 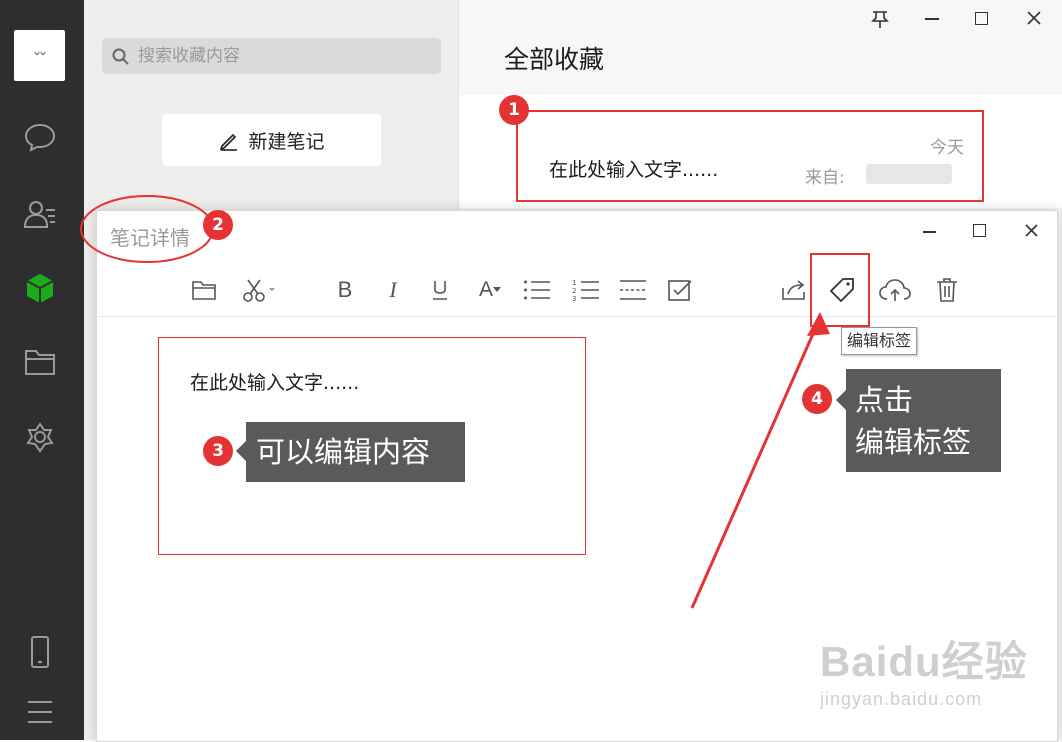 What do you see at coordinates (574, 283) in the screenshot?
I see `svg-text: 1` at bounding box center [574, 283].